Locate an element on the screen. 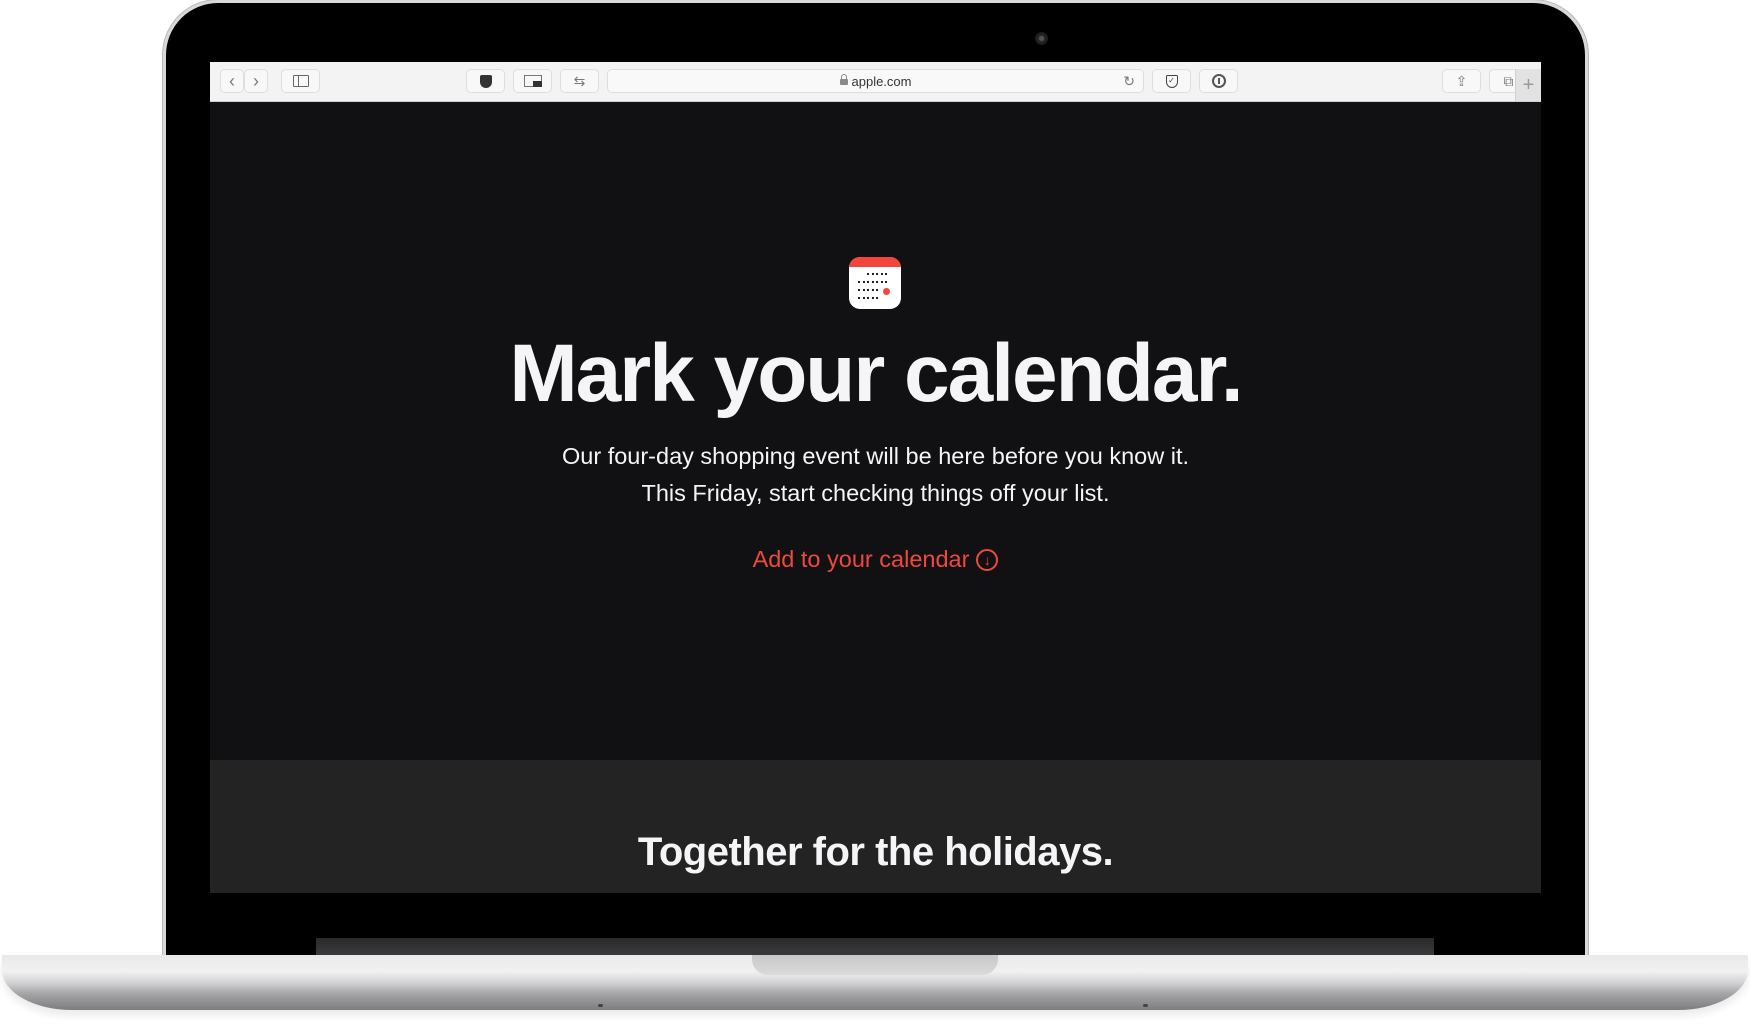  address-bar: apple.com ↻ is located at coordinates (875, 81).